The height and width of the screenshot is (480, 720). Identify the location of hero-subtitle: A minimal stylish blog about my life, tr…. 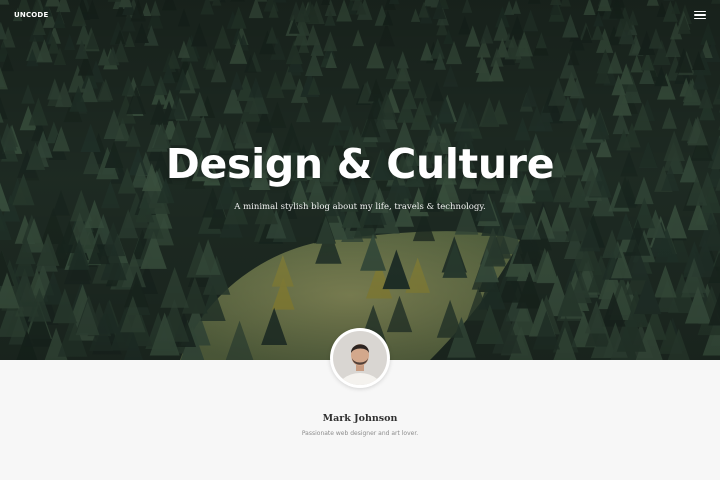
(360, 207).